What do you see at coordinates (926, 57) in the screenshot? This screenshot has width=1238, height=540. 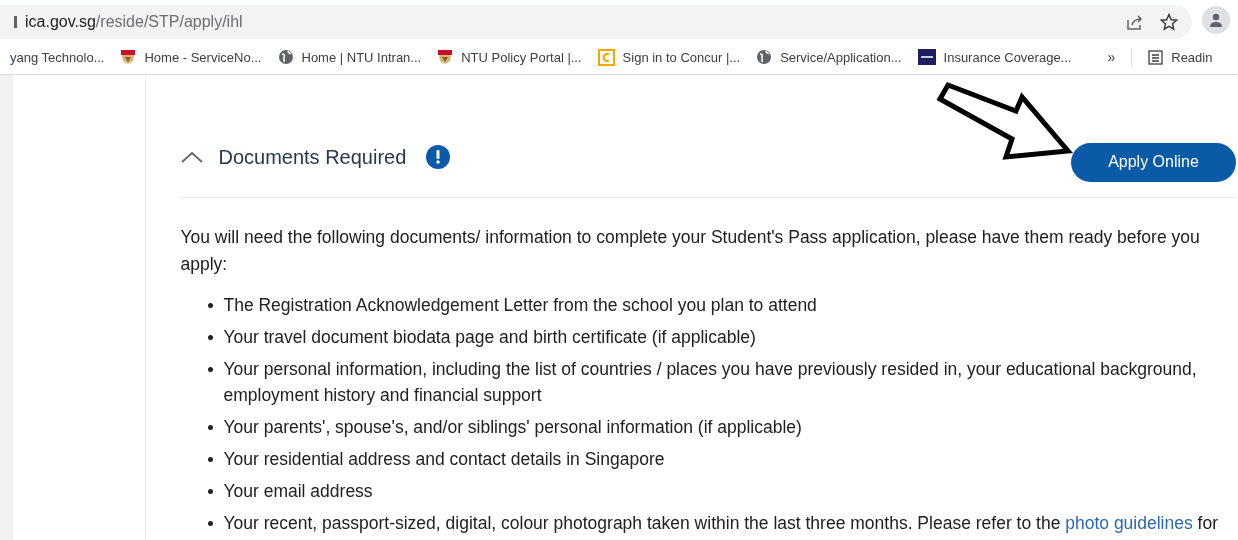 I see `square-logo-icon` at bounding box center [926, 57].